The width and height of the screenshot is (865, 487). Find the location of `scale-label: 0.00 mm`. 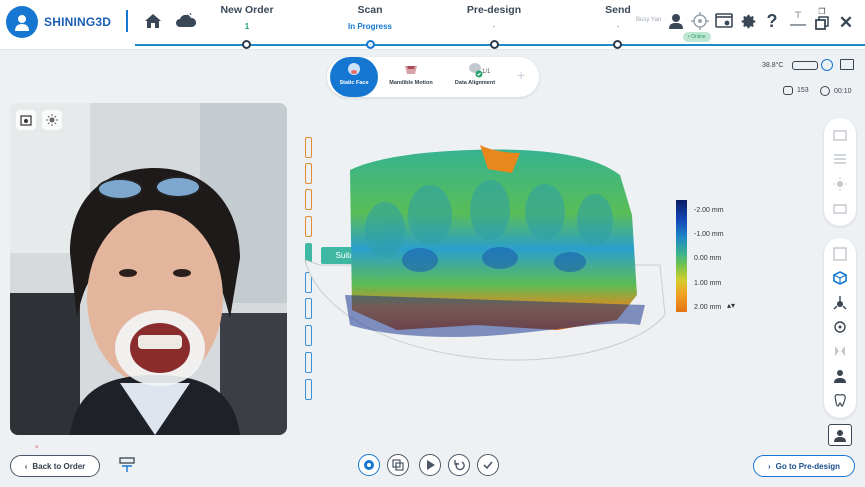

scale-label: 0.00 mm is located at coordinates (708, 258).